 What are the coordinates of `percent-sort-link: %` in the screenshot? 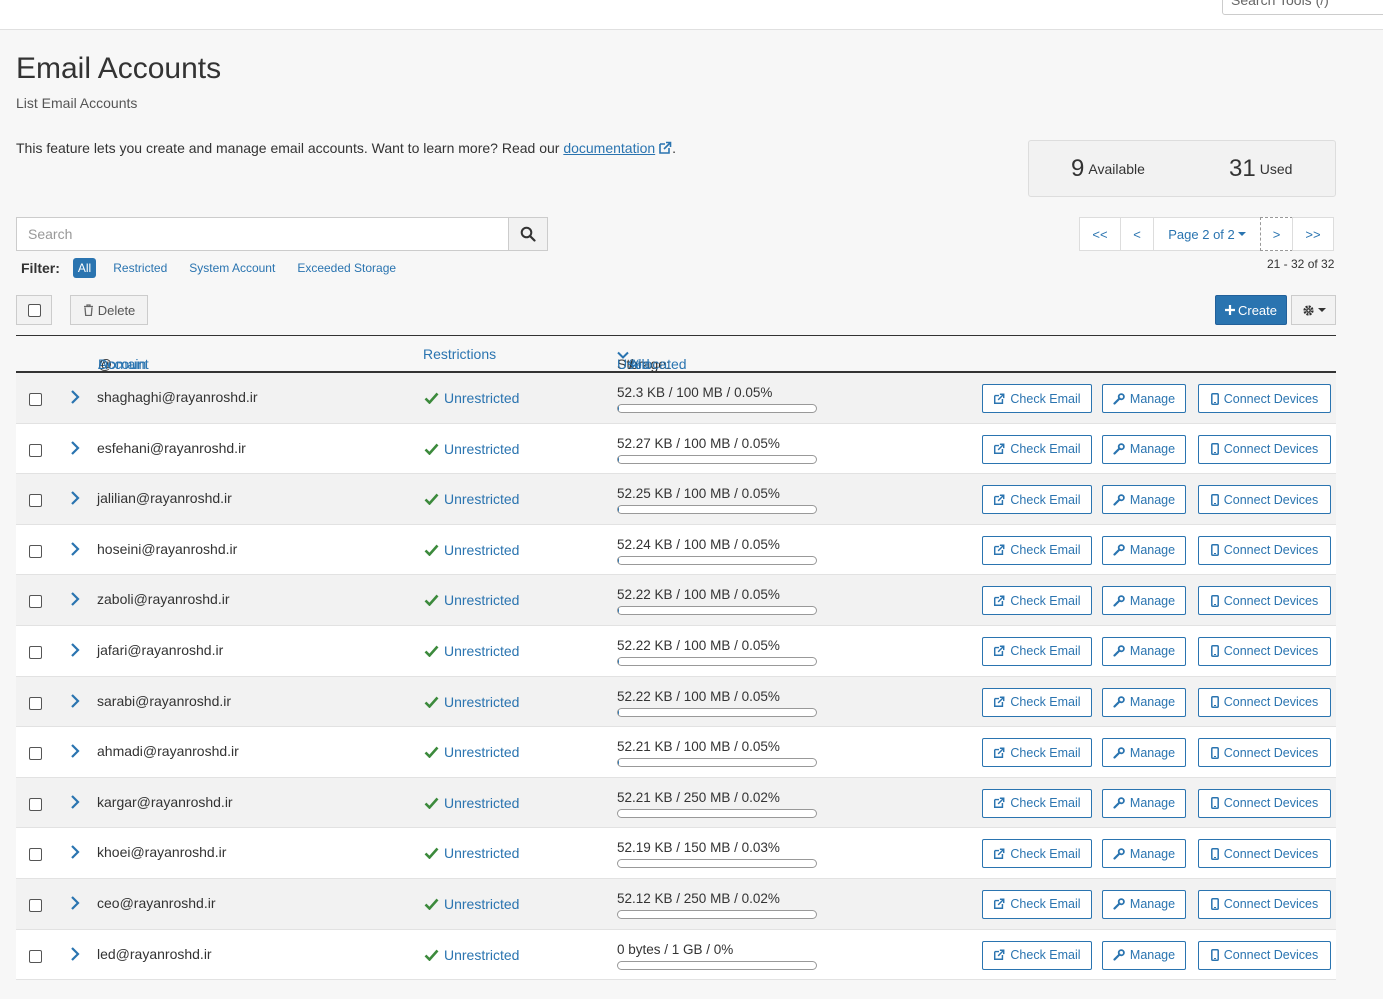 It's located at (635, 364).